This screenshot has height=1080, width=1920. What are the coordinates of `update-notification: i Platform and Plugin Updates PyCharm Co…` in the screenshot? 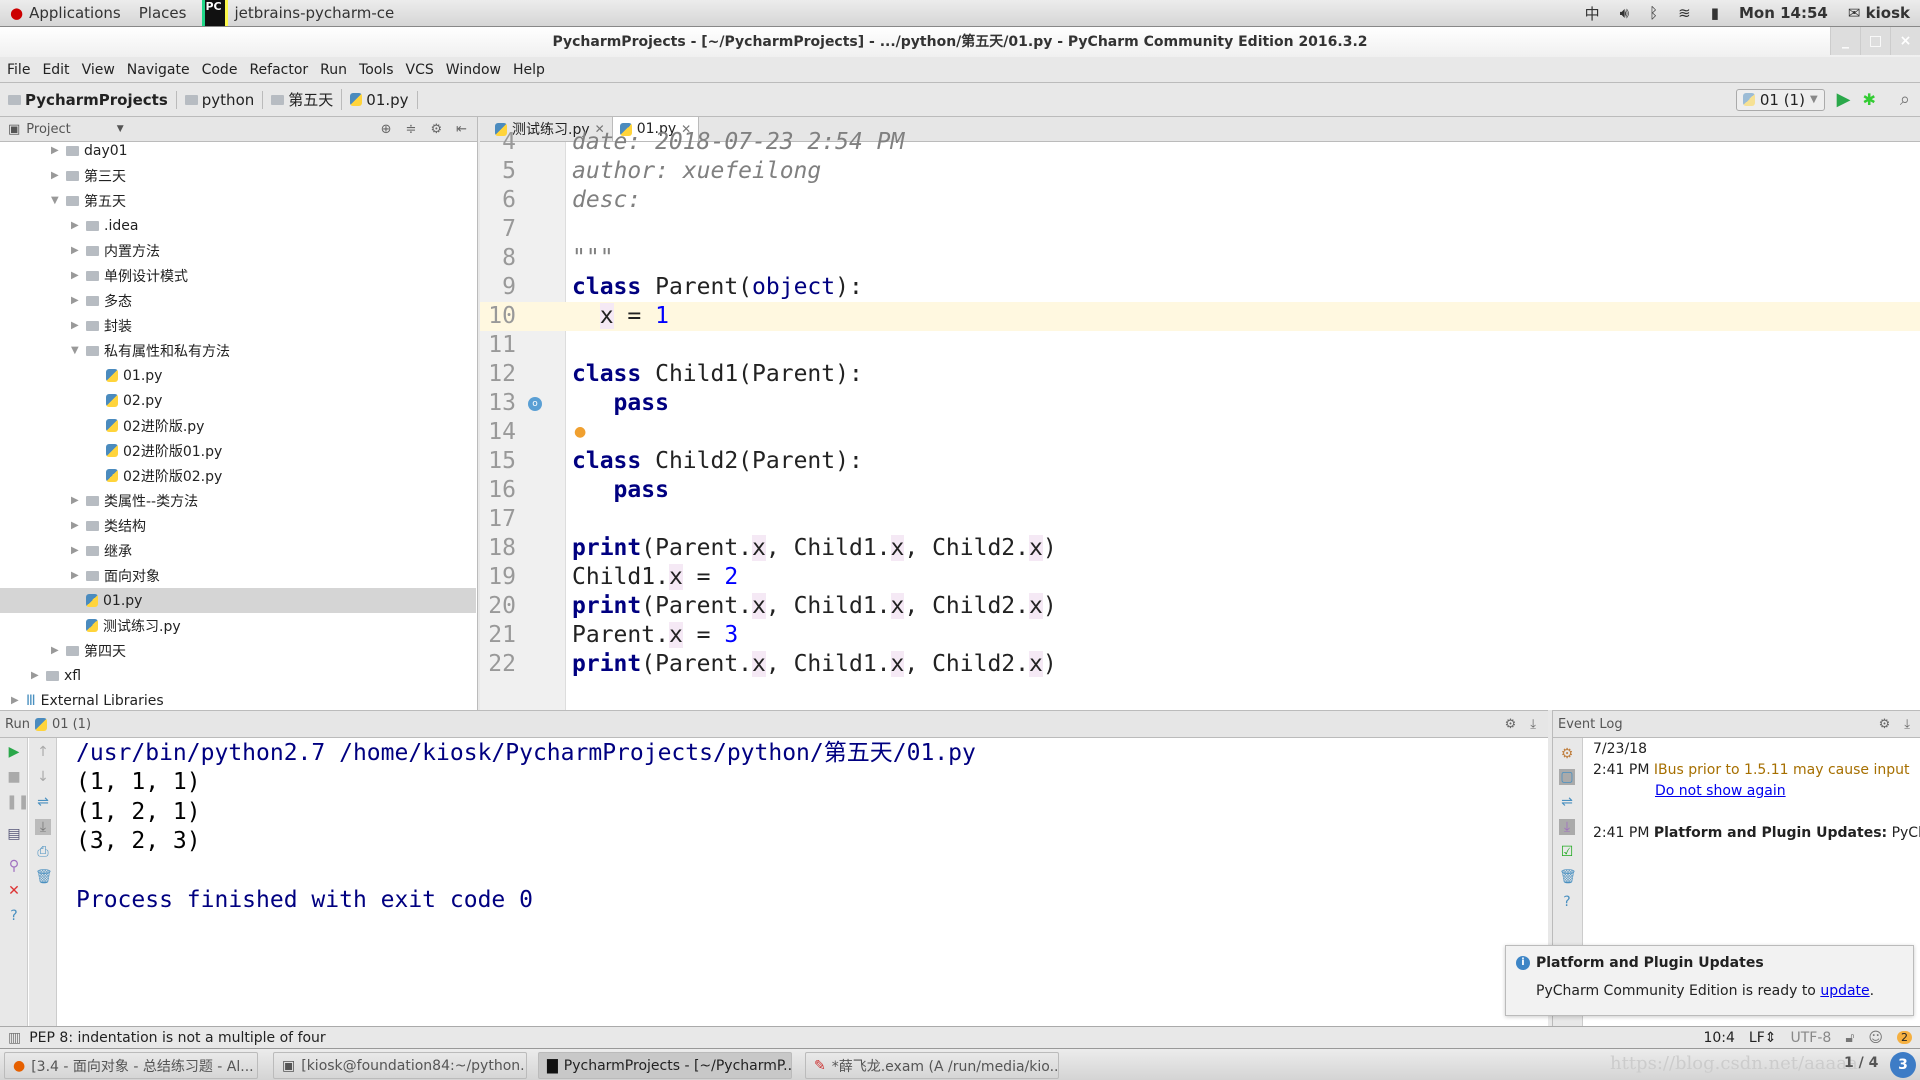 It's located at (1709, 980).